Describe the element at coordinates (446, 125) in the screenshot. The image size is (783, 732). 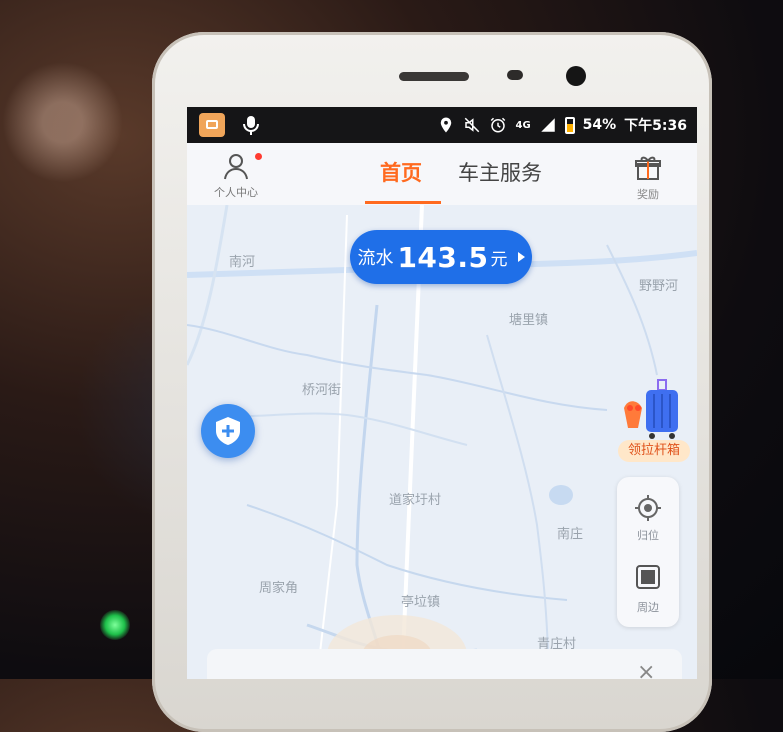
I see `location-icon` at that location.